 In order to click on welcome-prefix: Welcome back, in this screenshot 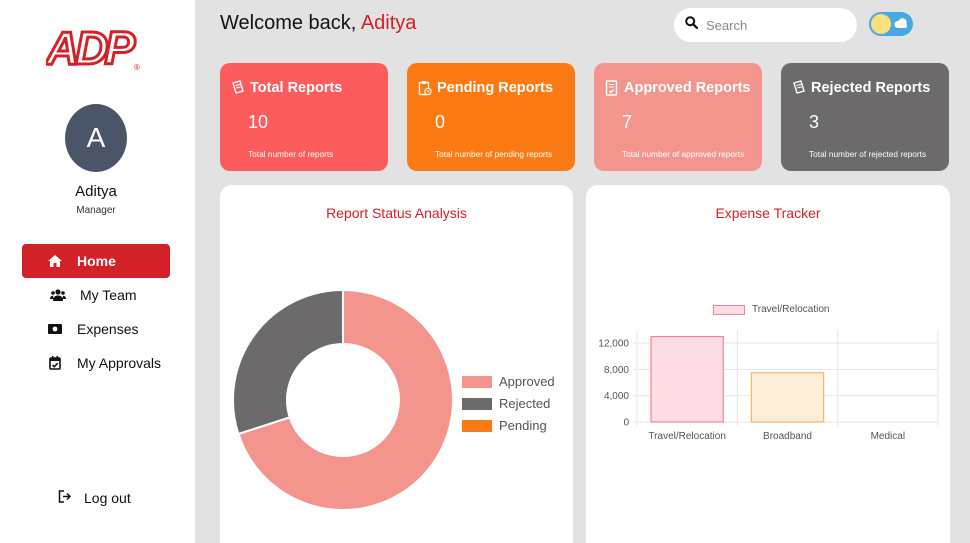, I will do `click(288, 23)`.